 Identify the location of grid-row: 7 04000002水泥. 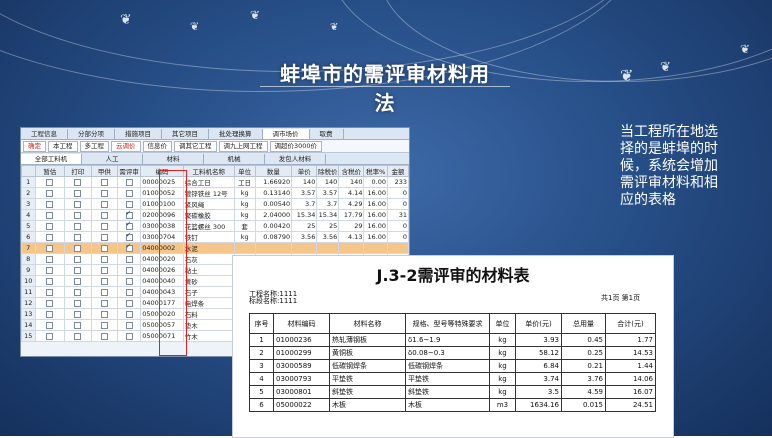
(215, 248).